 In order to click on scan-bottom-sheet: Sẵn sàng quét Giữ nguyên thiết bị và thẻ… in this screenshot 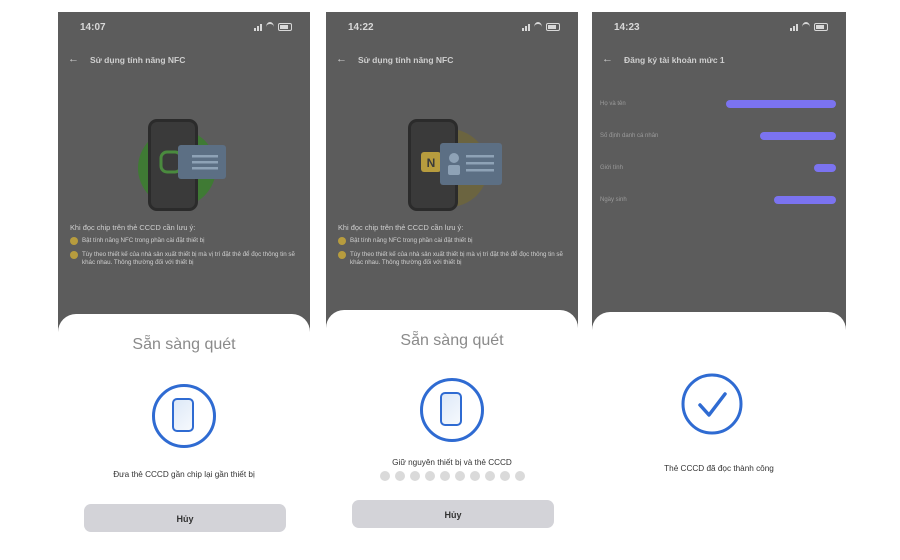, I will do `click(452, 430)`.